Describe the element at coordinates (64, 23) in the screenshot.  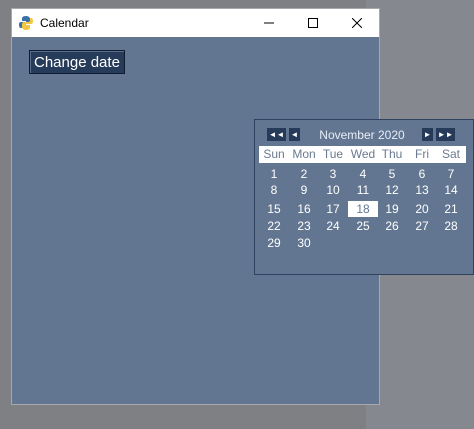
I see `window-title: Calendar` at that location.